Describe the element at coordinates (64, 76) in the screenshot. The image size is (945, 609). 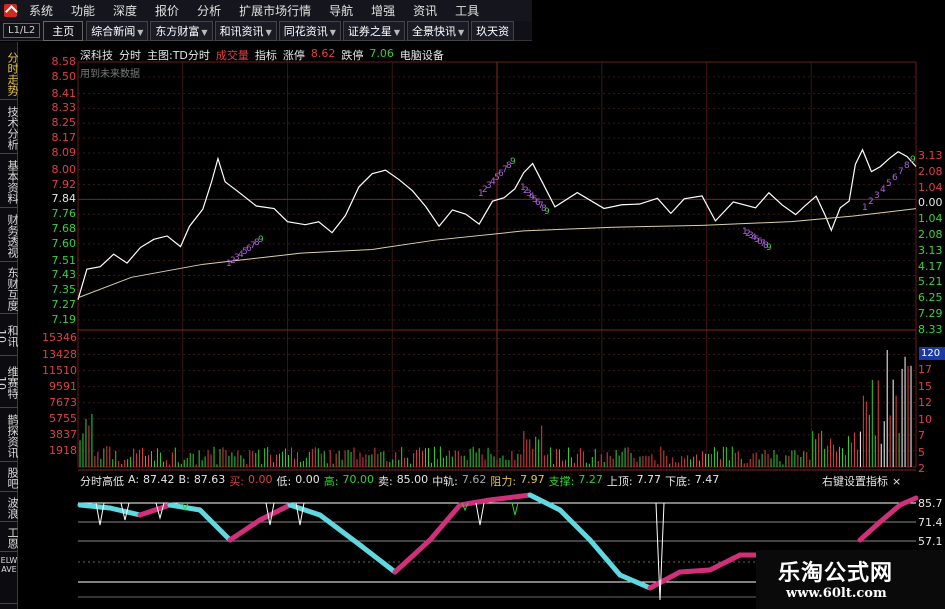
I see `price-tick: 8.50` at that location.